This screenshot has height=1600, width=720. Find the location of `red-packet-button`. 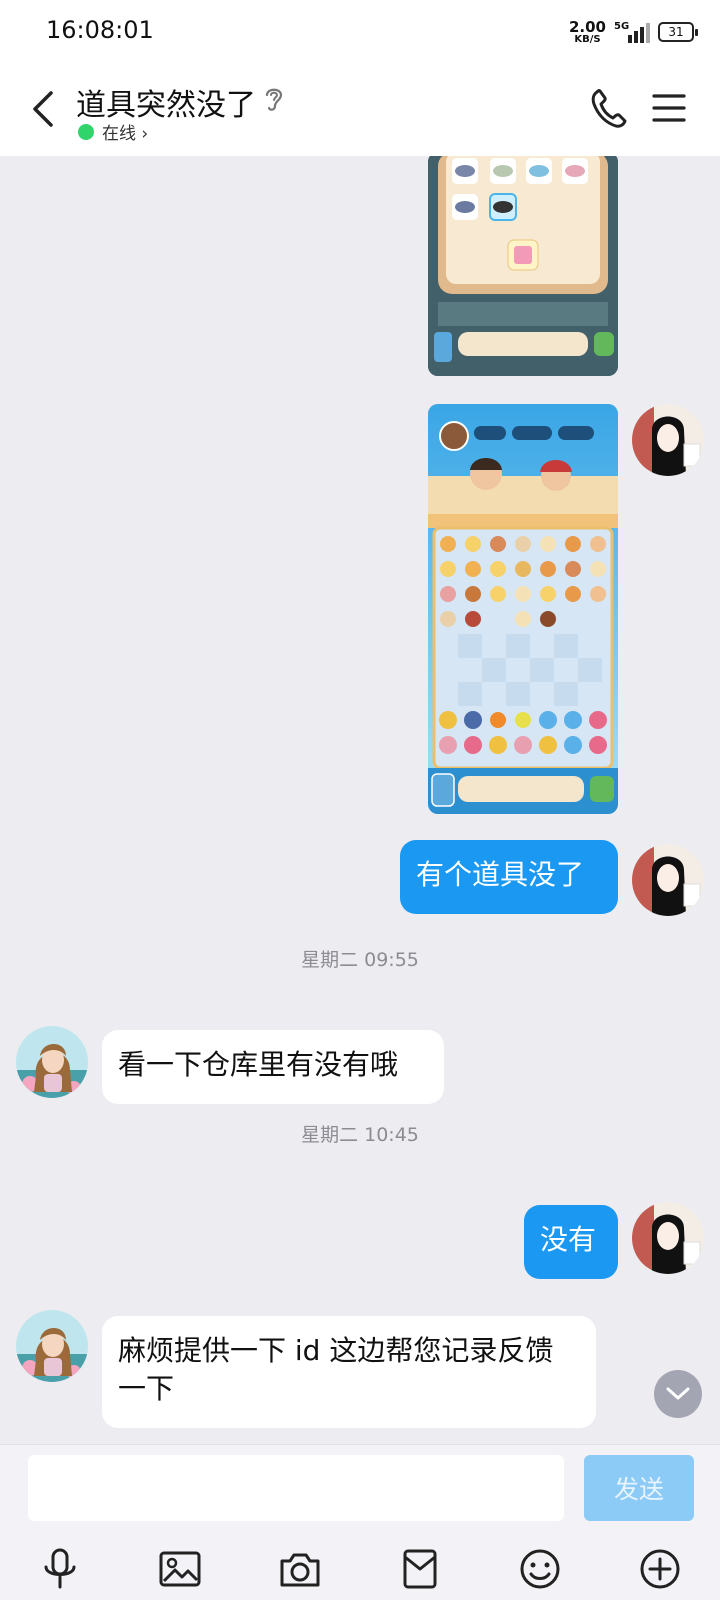

red-packet-button is located at coordinates (420, 1569).